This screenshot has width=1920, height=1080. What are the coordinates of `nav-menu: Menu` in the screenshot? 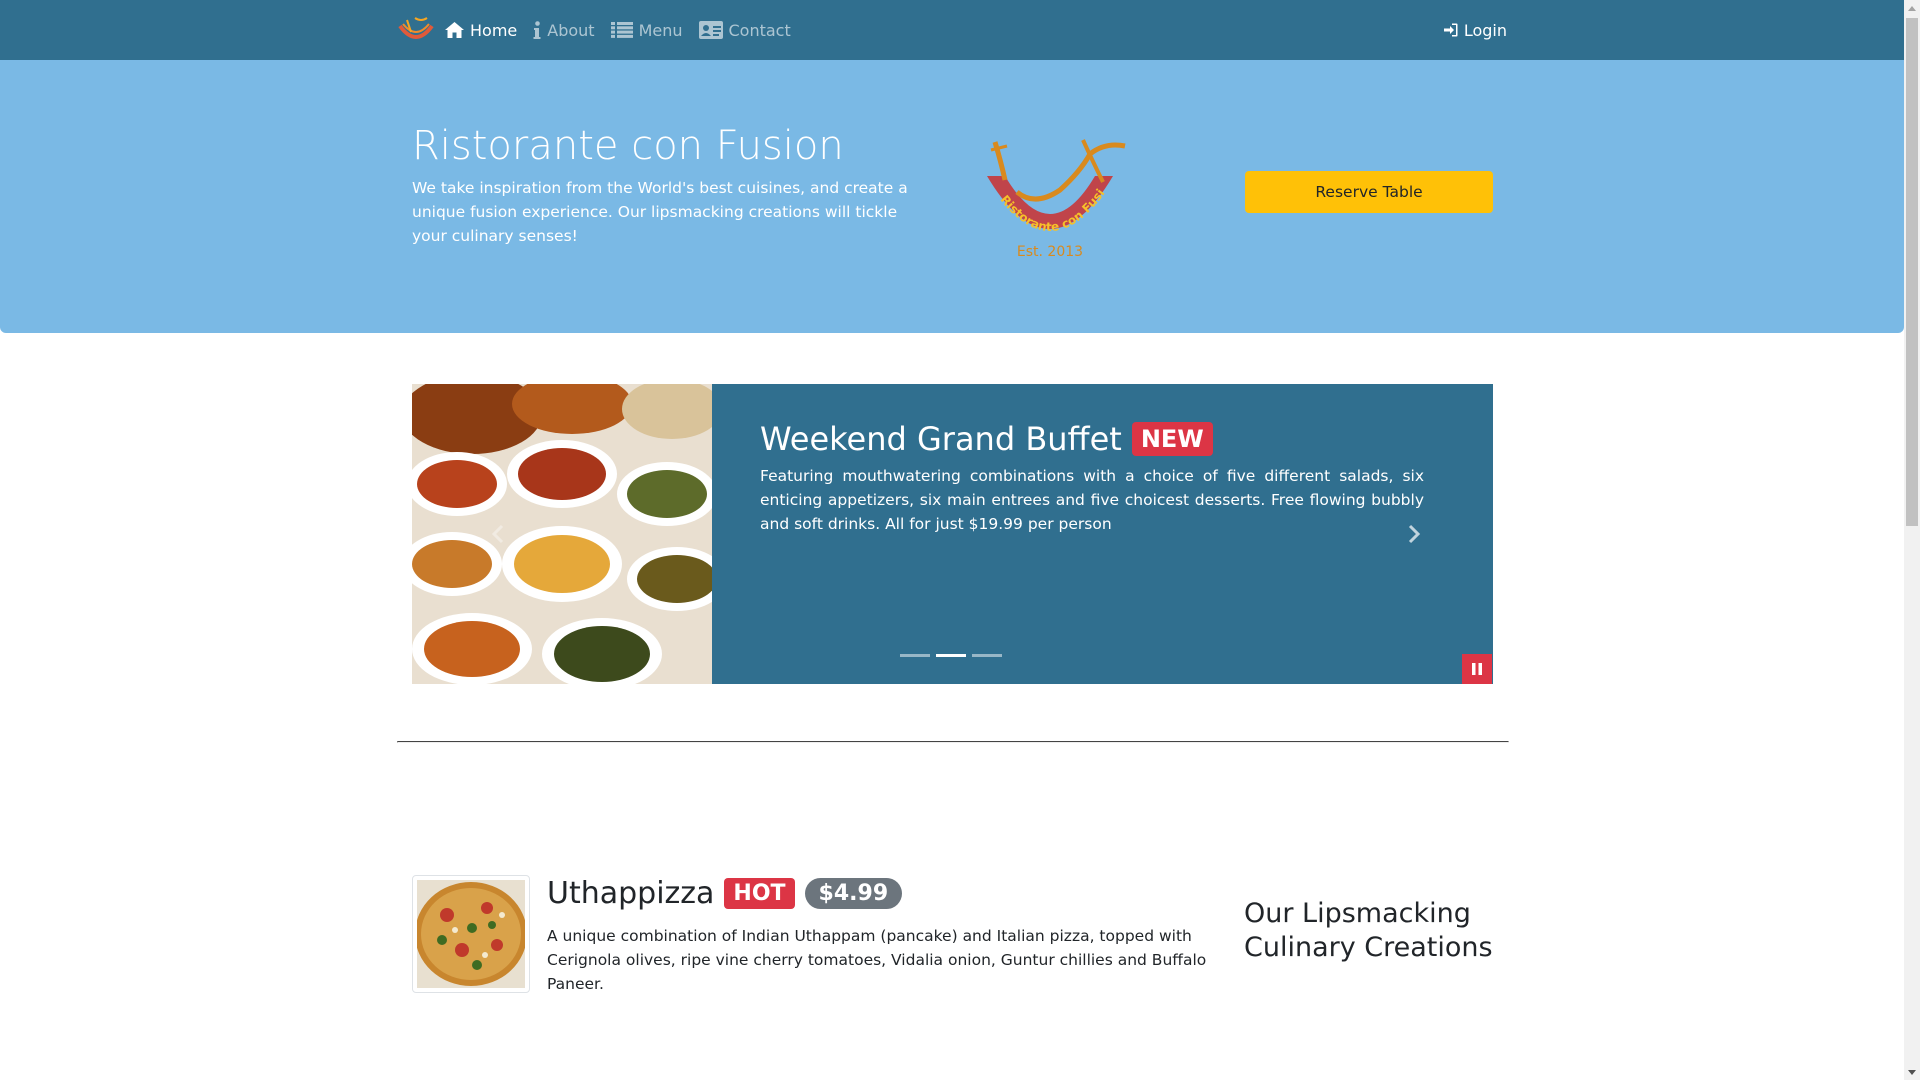 It's located at (646, 30).